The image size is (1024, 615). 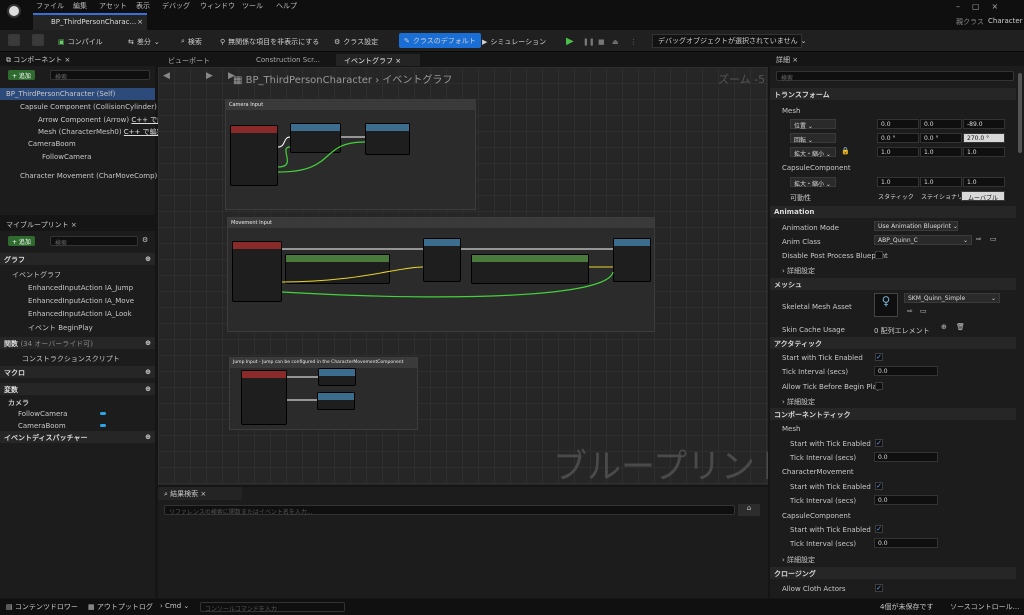 I want to click on rotation-y-field: 0.0 °, so click(x=941, y=138).